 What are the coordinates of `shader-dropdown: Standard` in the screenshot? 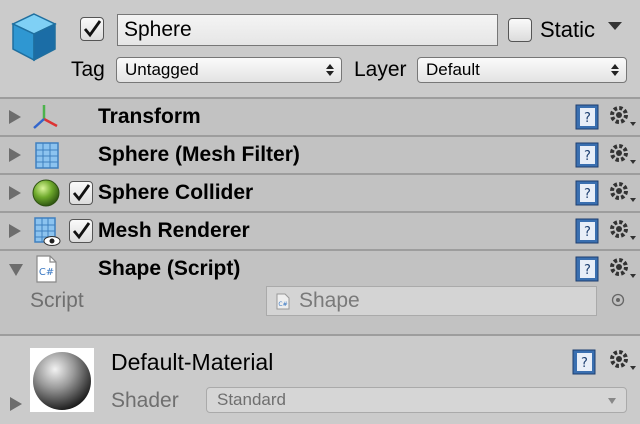 It's located at (416, 400).